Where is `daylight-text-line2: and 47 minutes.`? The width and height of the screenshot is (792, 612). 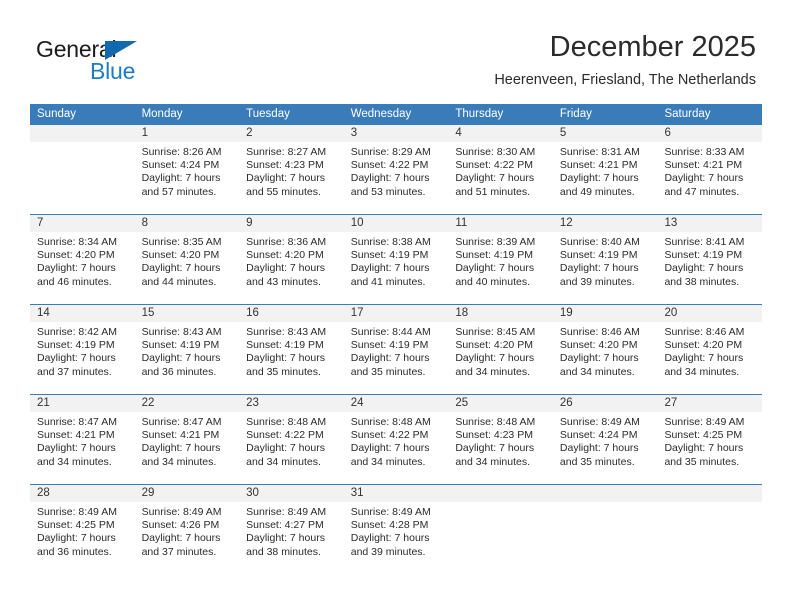 daylight-text-line2: and 47 minutes. is located at coordinates (702, 191).